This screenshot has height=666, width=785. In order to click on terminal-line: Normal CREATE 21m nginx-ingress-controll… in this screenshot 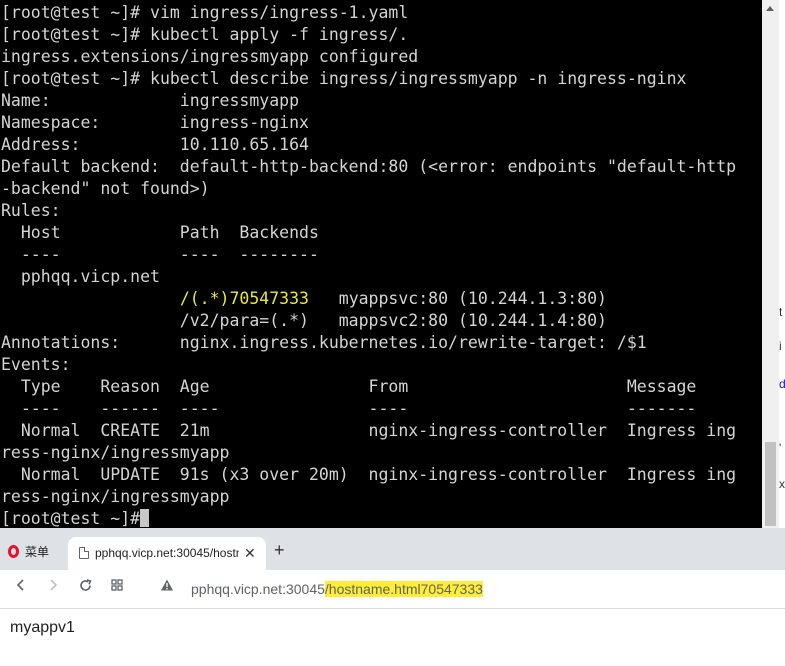, I will do `click(369, 430)`.